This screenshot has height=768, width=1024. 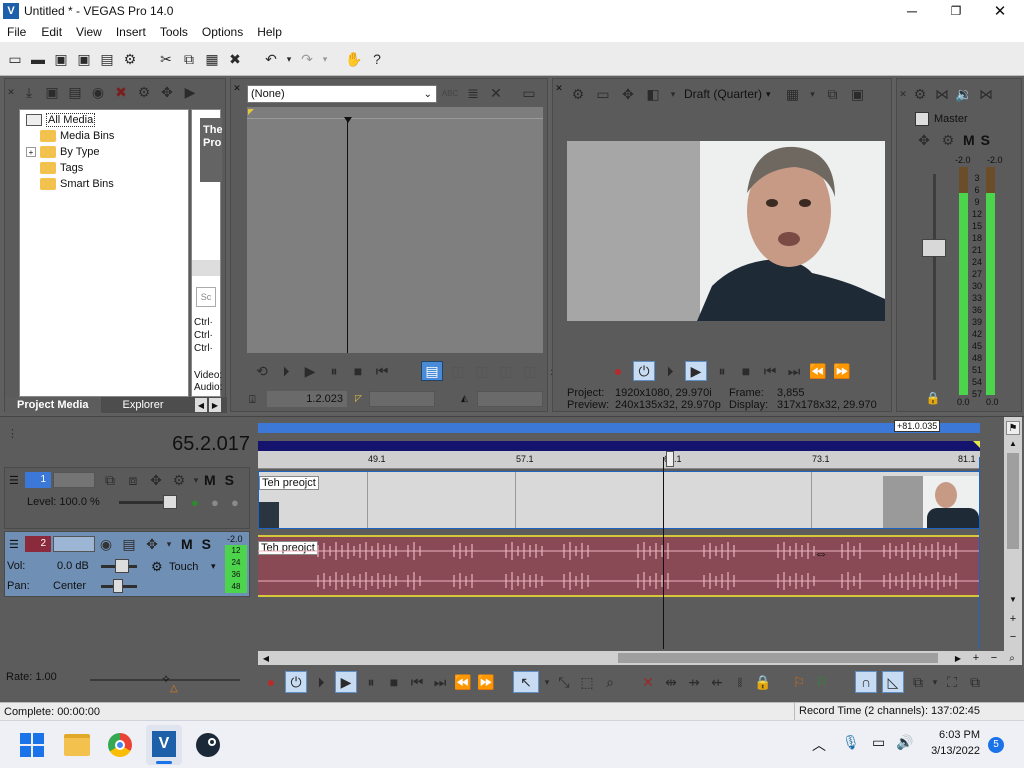 What do you see at coordinates (975, 682) in the screenshot?
I see `ignore-grouping-icon: ⧉` at bounding box center [975, 682].